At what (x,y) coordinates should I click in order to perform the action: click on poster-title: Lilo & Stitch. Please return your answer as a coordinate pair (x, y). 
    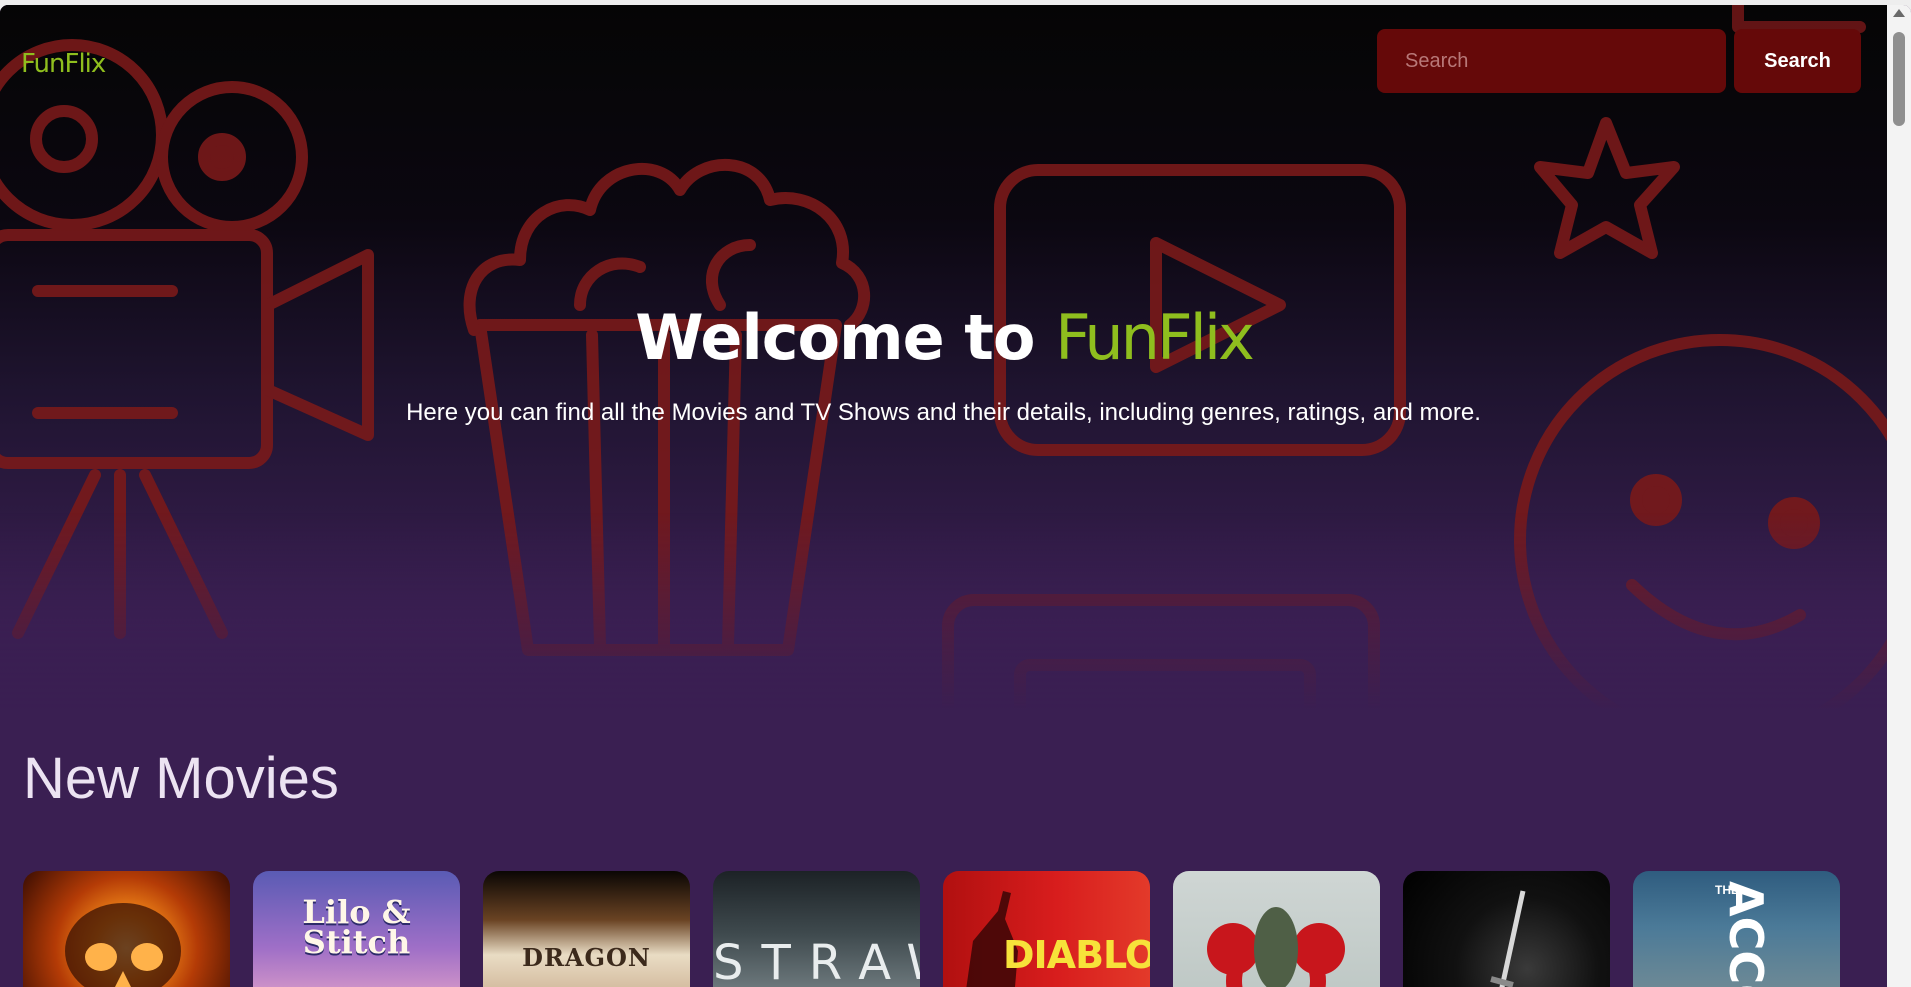
    Looking at the image, I should click on (356, 927).